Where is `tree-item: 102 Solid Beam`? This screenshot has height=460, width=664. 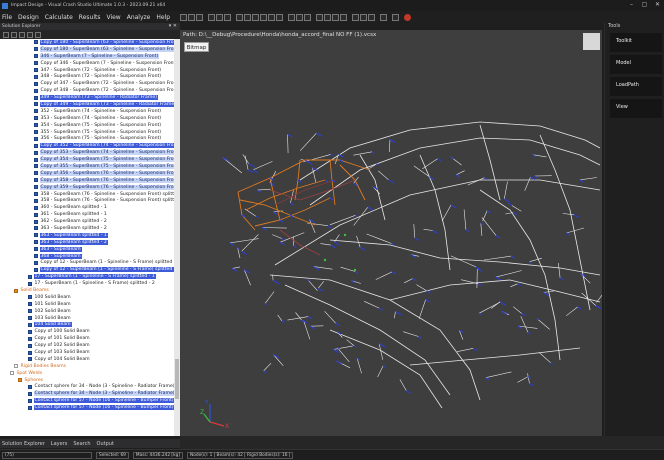
tree-item: 102 Solid Beam is located at coordinates (87, 311).